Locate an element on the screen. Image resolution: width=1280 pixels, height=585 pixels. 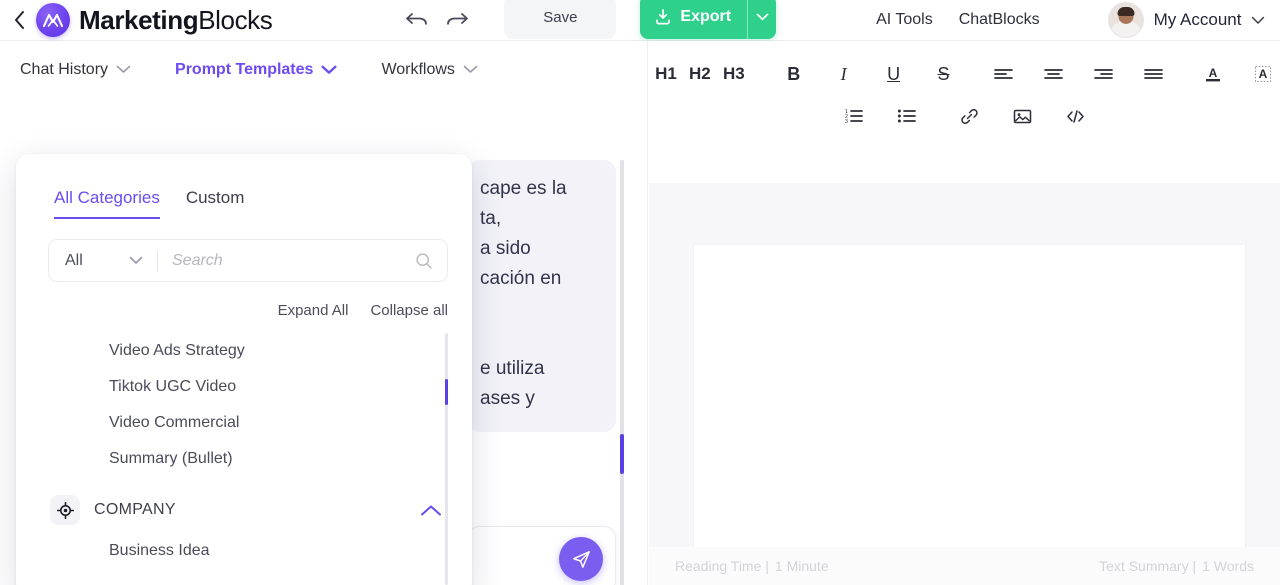
text-summary-label: Text Summary | is located at coordinates (1148, 566).